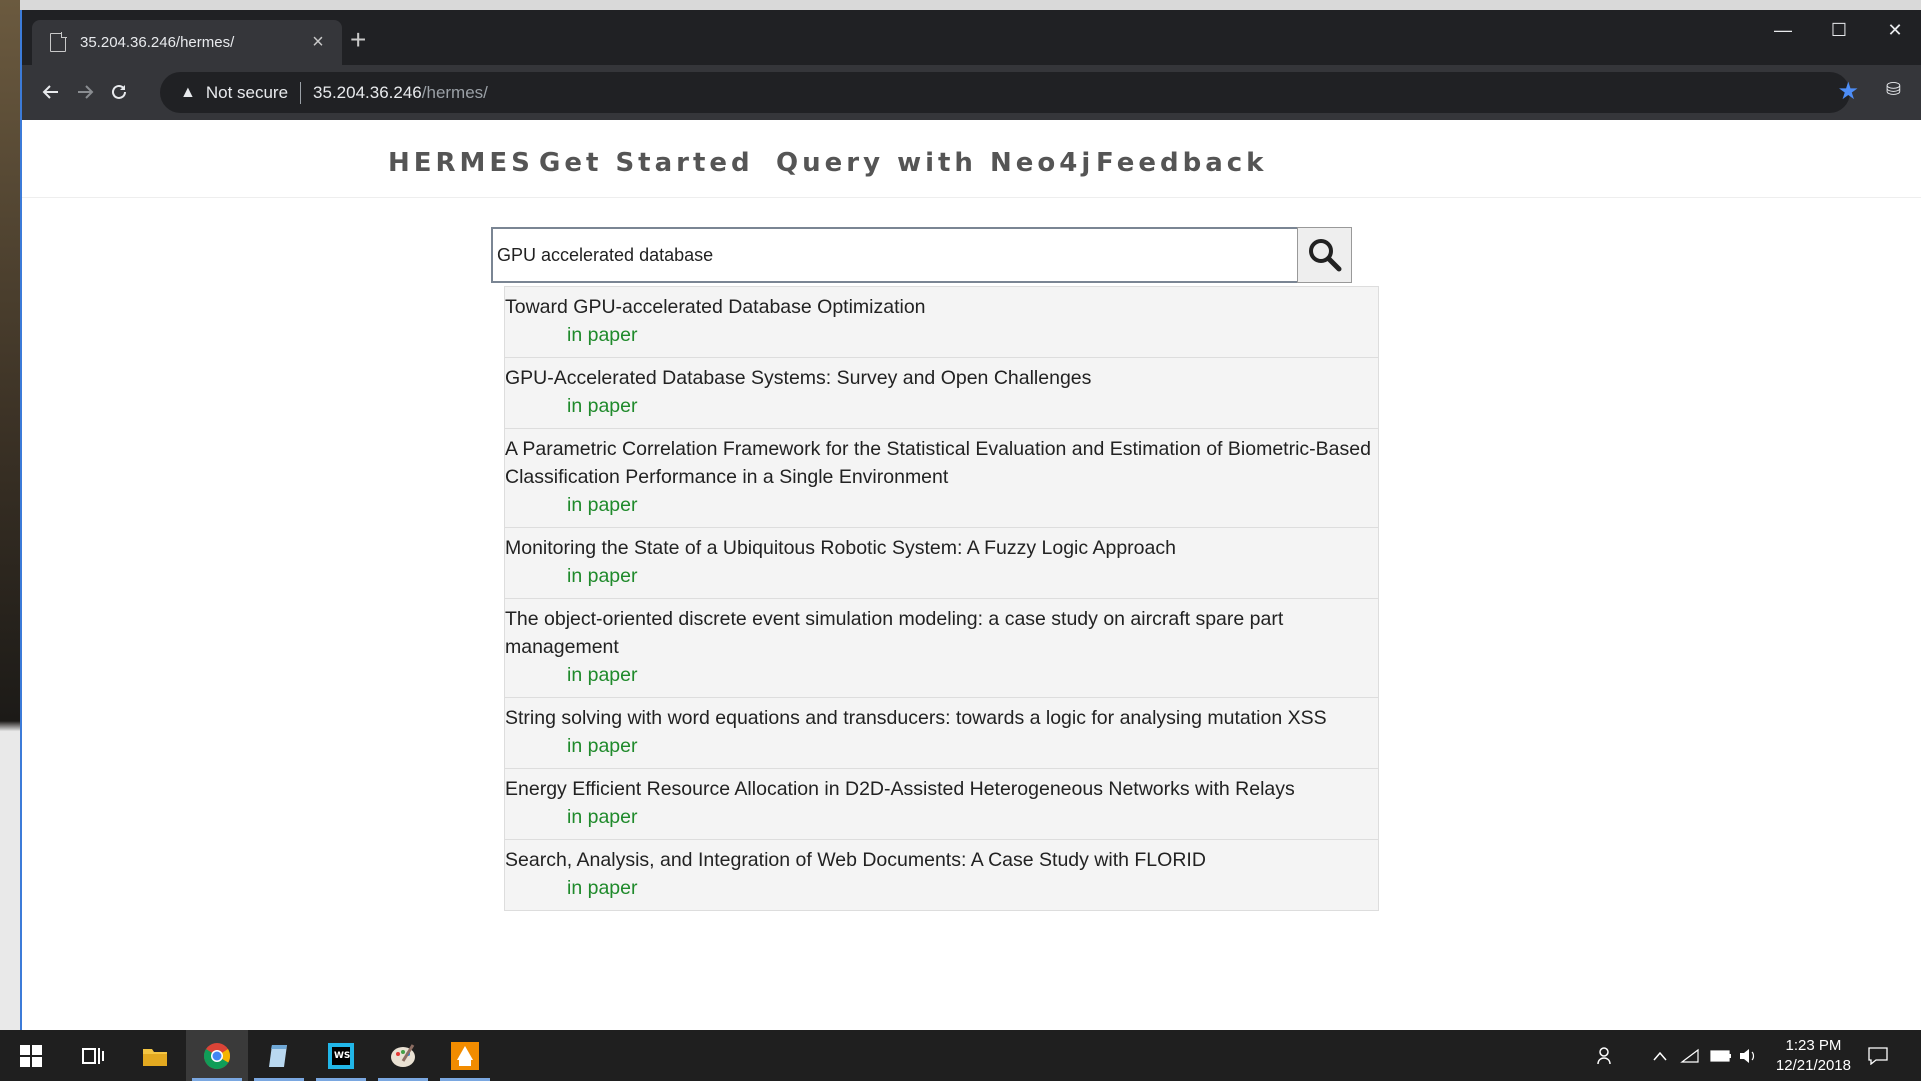 This screenshot has width=1921, height=1081. What do you see at coordinates (157, 42) in the screenshot?
I see `tab-title: 35.204.36.246/hermes/` at bounding box center [157, 42].